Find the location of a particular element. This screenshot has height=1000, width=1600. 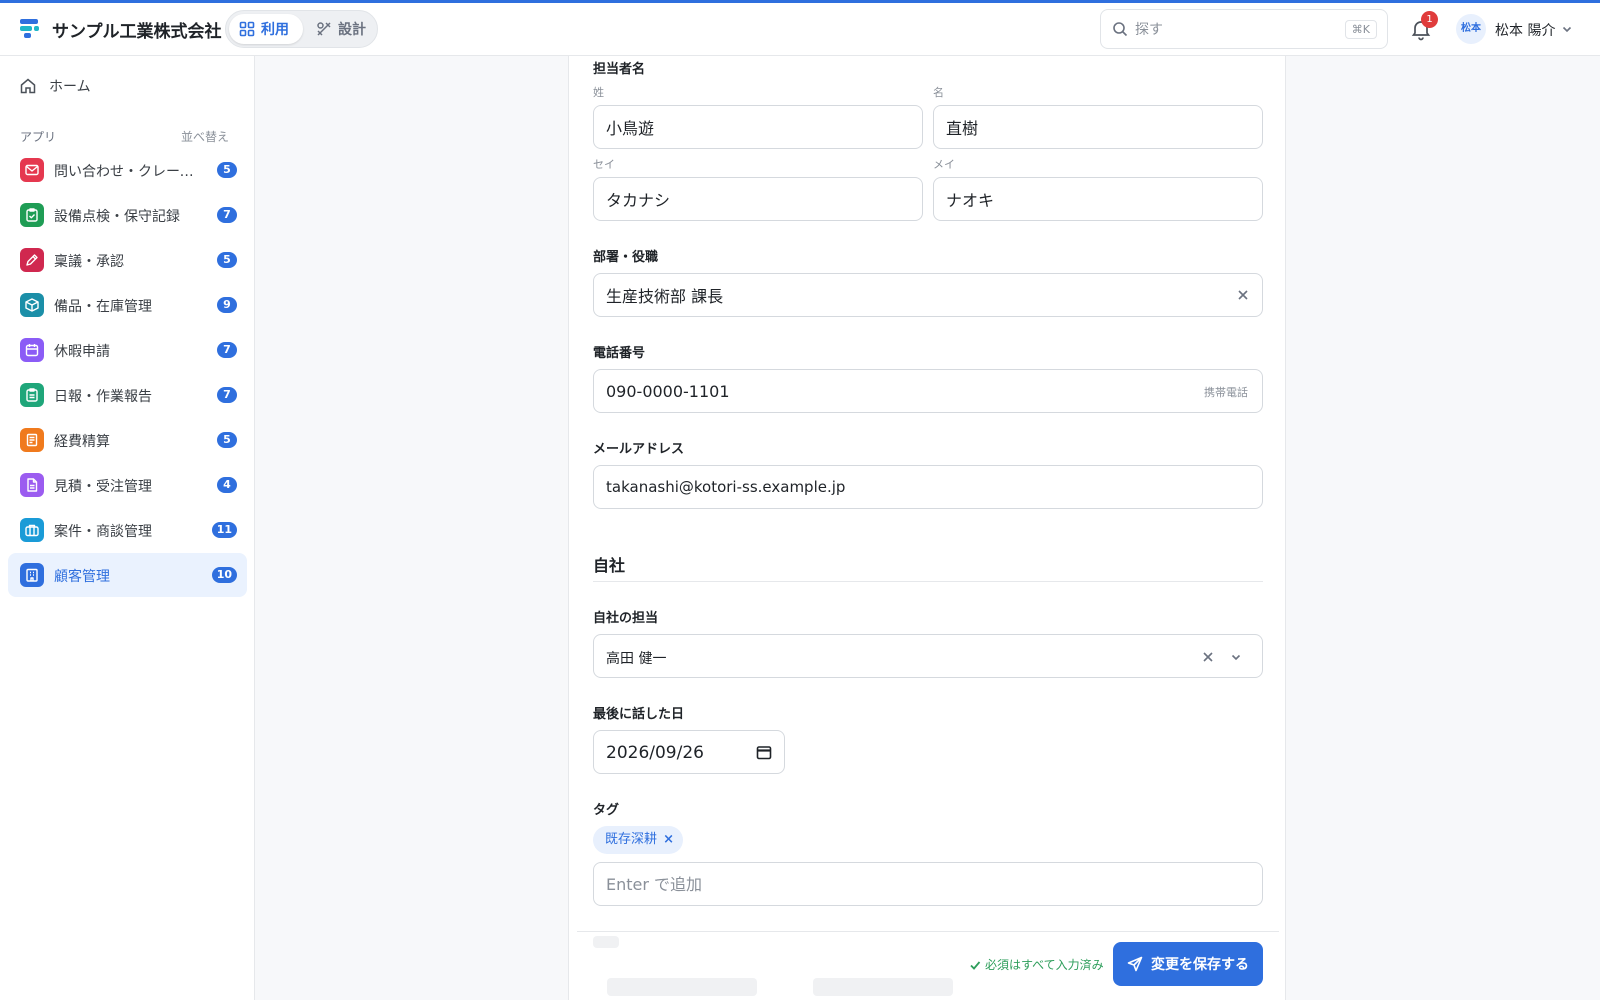

sidebar-app-item: 顧客管理 10 is located at coordinates (127, 575).